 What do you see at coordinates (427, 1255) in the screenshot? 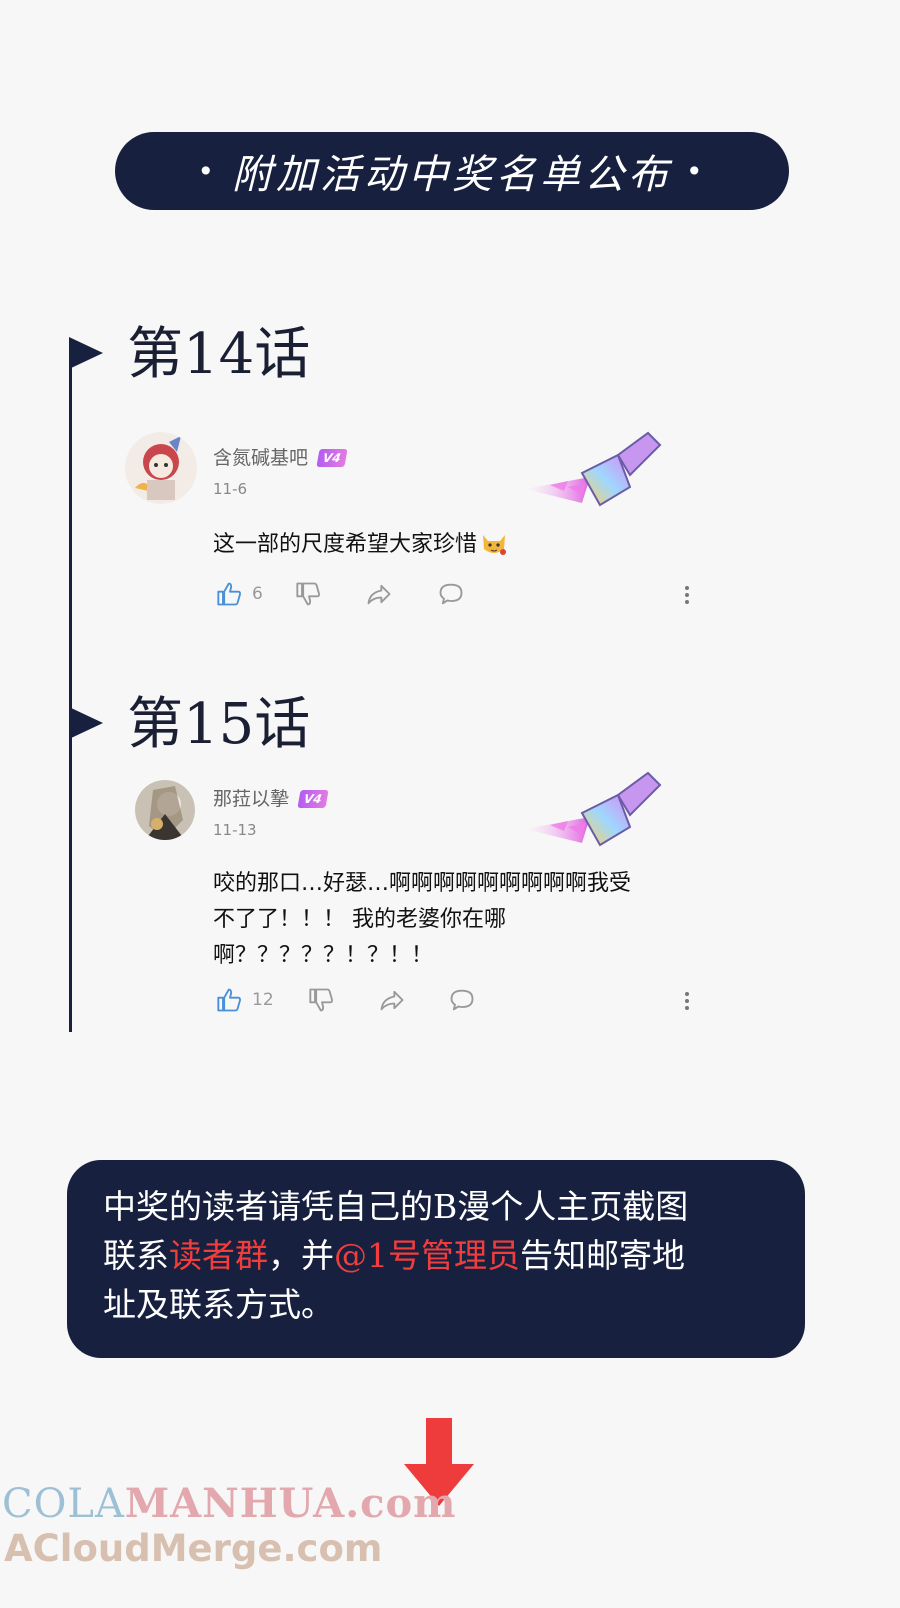
I see `admin-mention: @1号管理员` at bounding box center [427, 1255].